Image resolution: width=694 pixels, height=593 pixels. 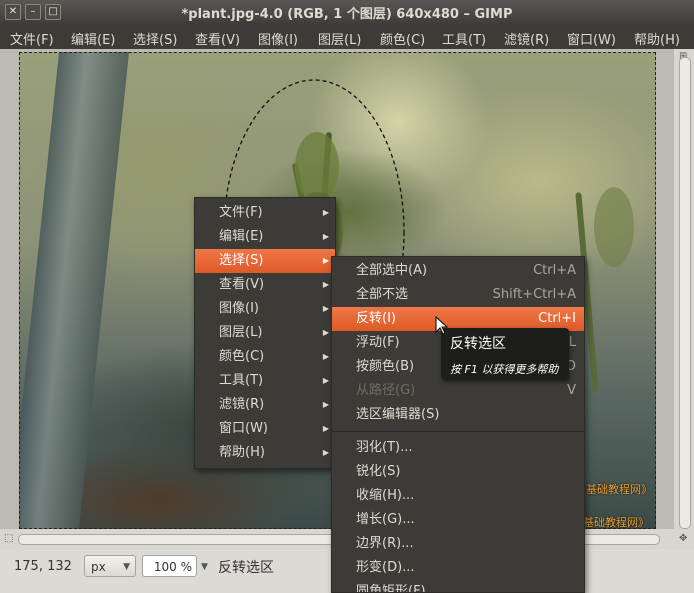 I want to click on quick-mask-icon: ⬚, so click(x=8, y=538).